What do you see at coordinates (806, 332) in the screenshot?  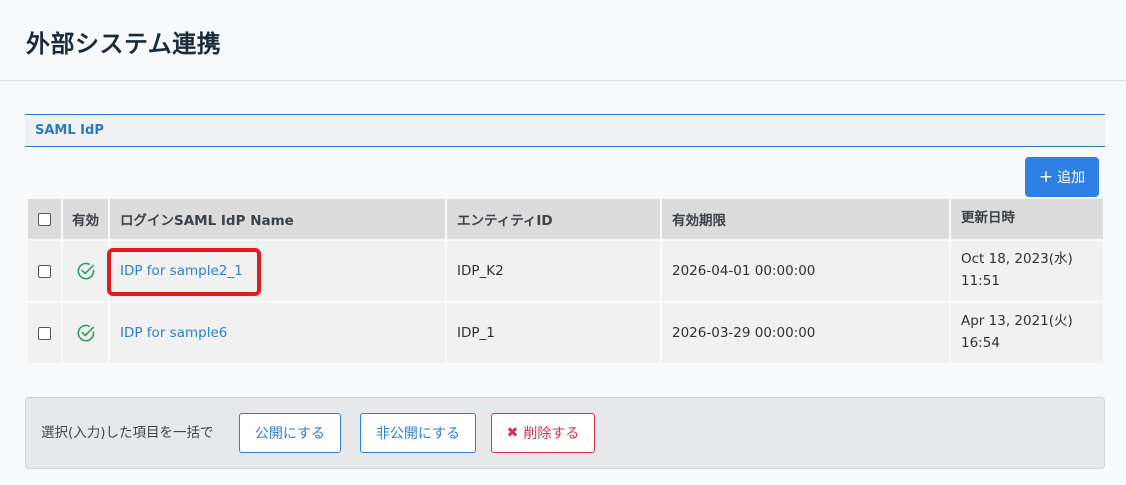 I see `expiration-cell: 2026-03-29 00:00:00` at bounding box center [806, 332].